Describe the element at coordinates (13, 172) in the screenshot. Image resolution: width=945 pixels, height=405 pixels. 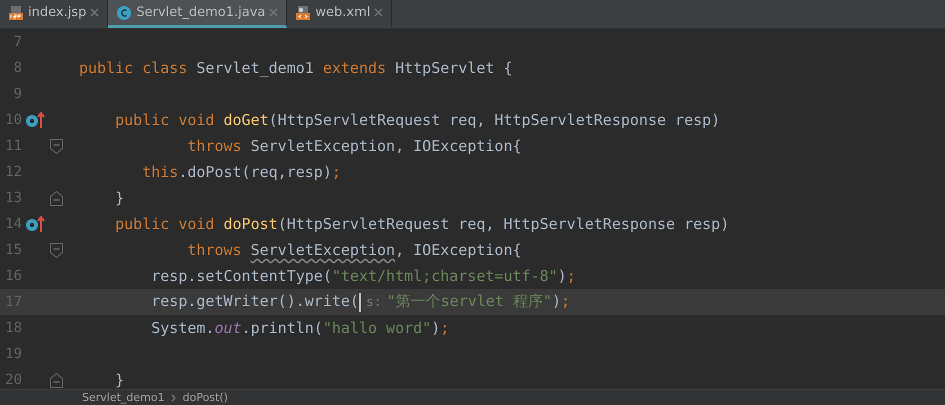
I see `line-number: 12` at that location.